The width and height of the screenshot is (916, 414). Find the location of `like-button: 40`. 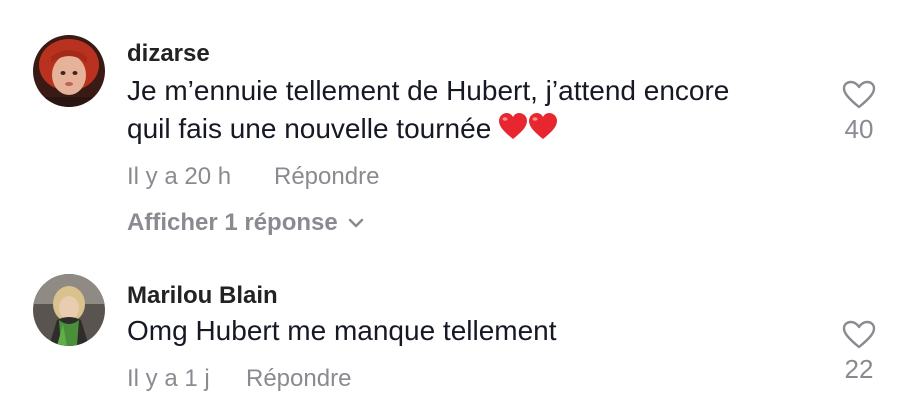

like-button: 40 is located at coordinates (859, 112).